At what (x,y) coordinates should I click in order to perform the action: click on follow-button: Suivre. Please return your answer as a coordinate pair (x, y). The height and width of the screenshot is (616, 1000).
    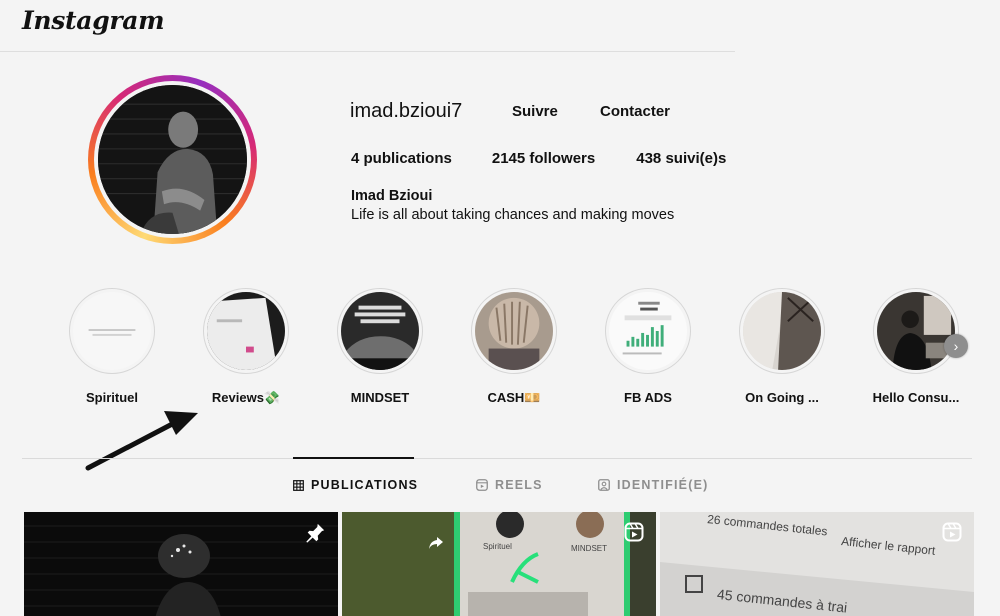
    Looking at the image, I should click on (535, 111).